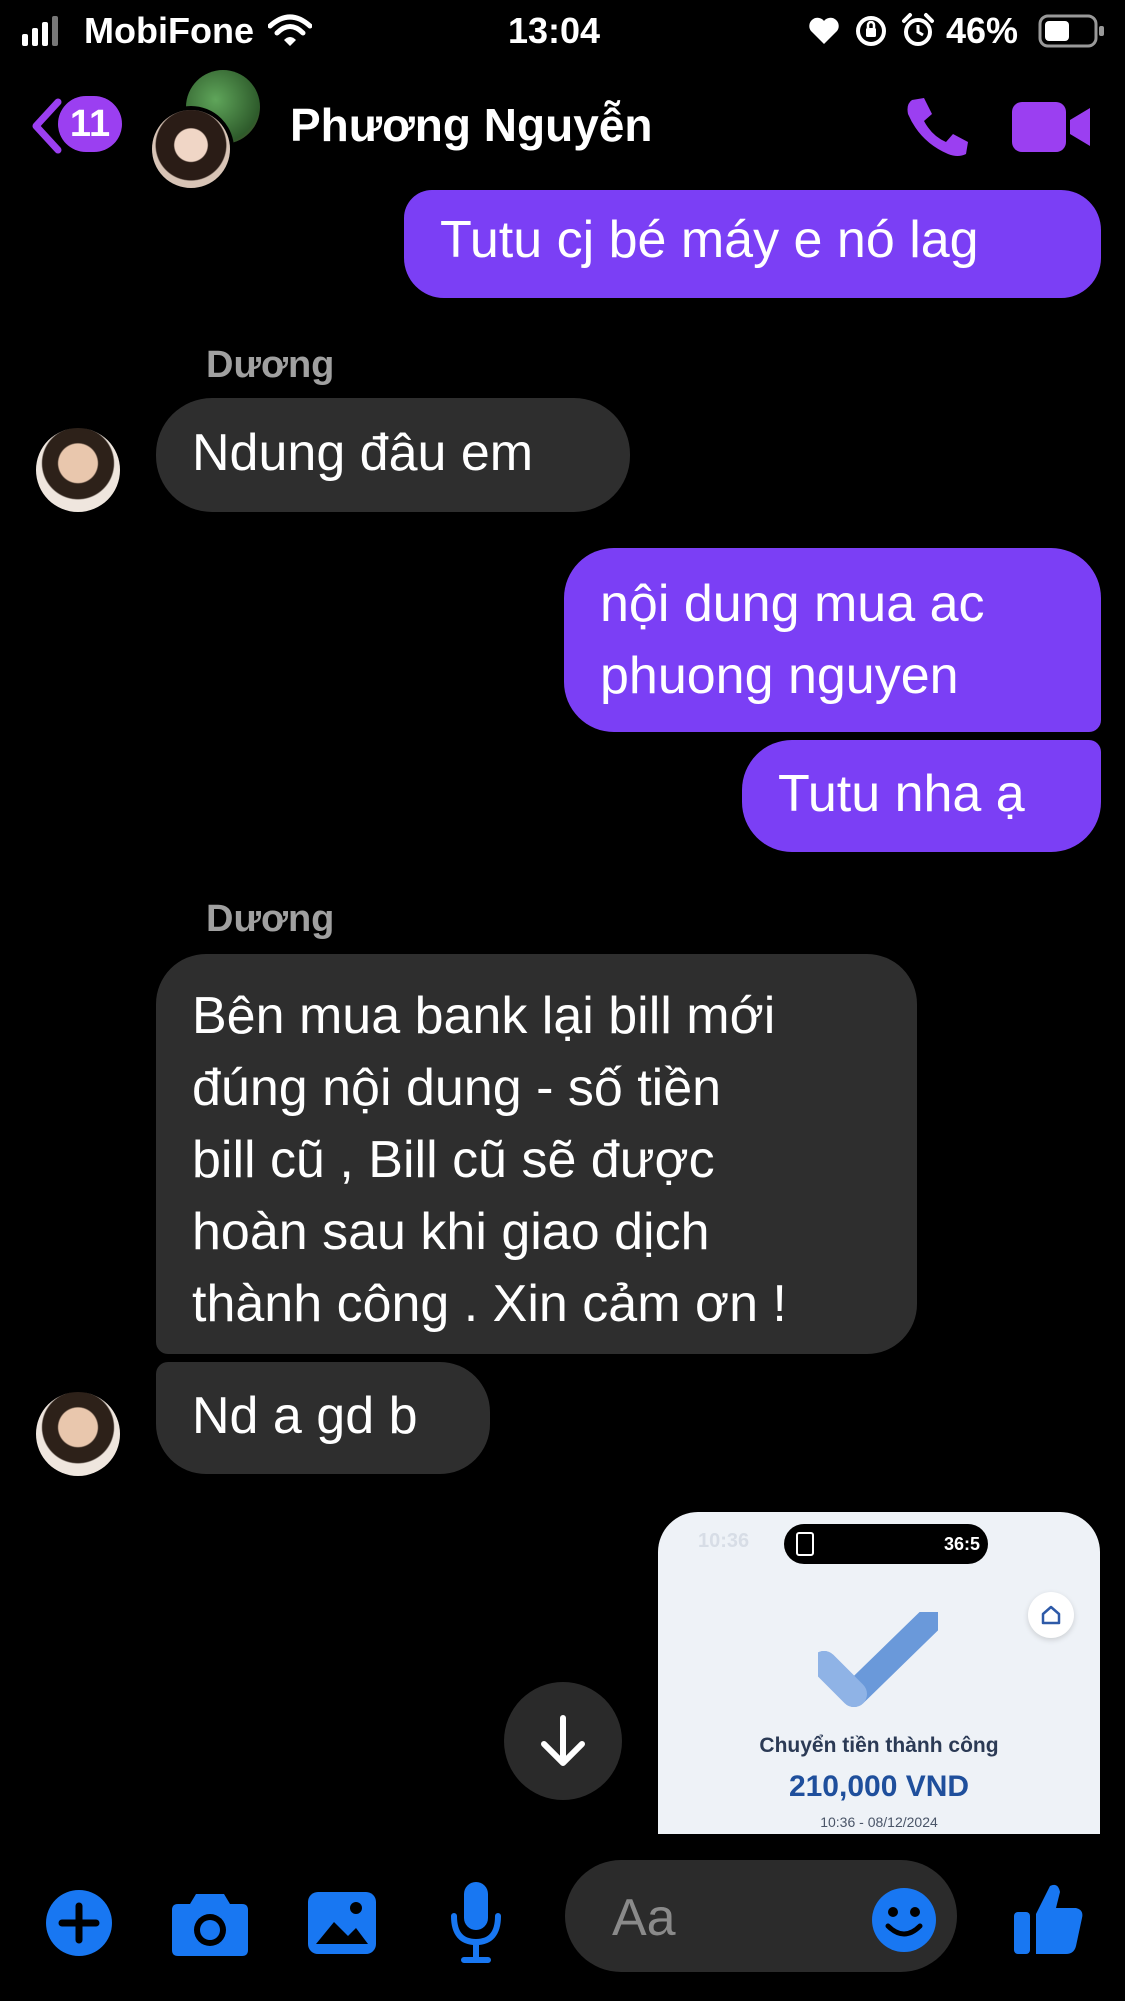  Describe the element at coordinates (457, 1088) in the screenshot. I see `message-line: đúng nội dung - số tiền` at that location.